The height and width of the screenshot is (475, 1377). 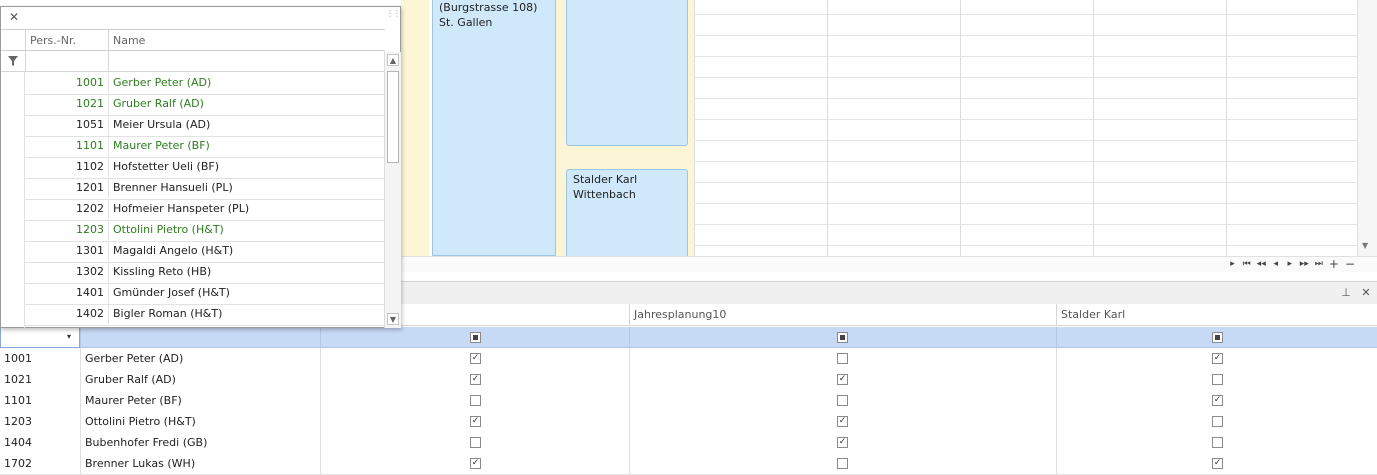 What do you see at coordinates (66, 61) in the screenshot?
I see `filter-id-input` at bounding box center [66, 61].